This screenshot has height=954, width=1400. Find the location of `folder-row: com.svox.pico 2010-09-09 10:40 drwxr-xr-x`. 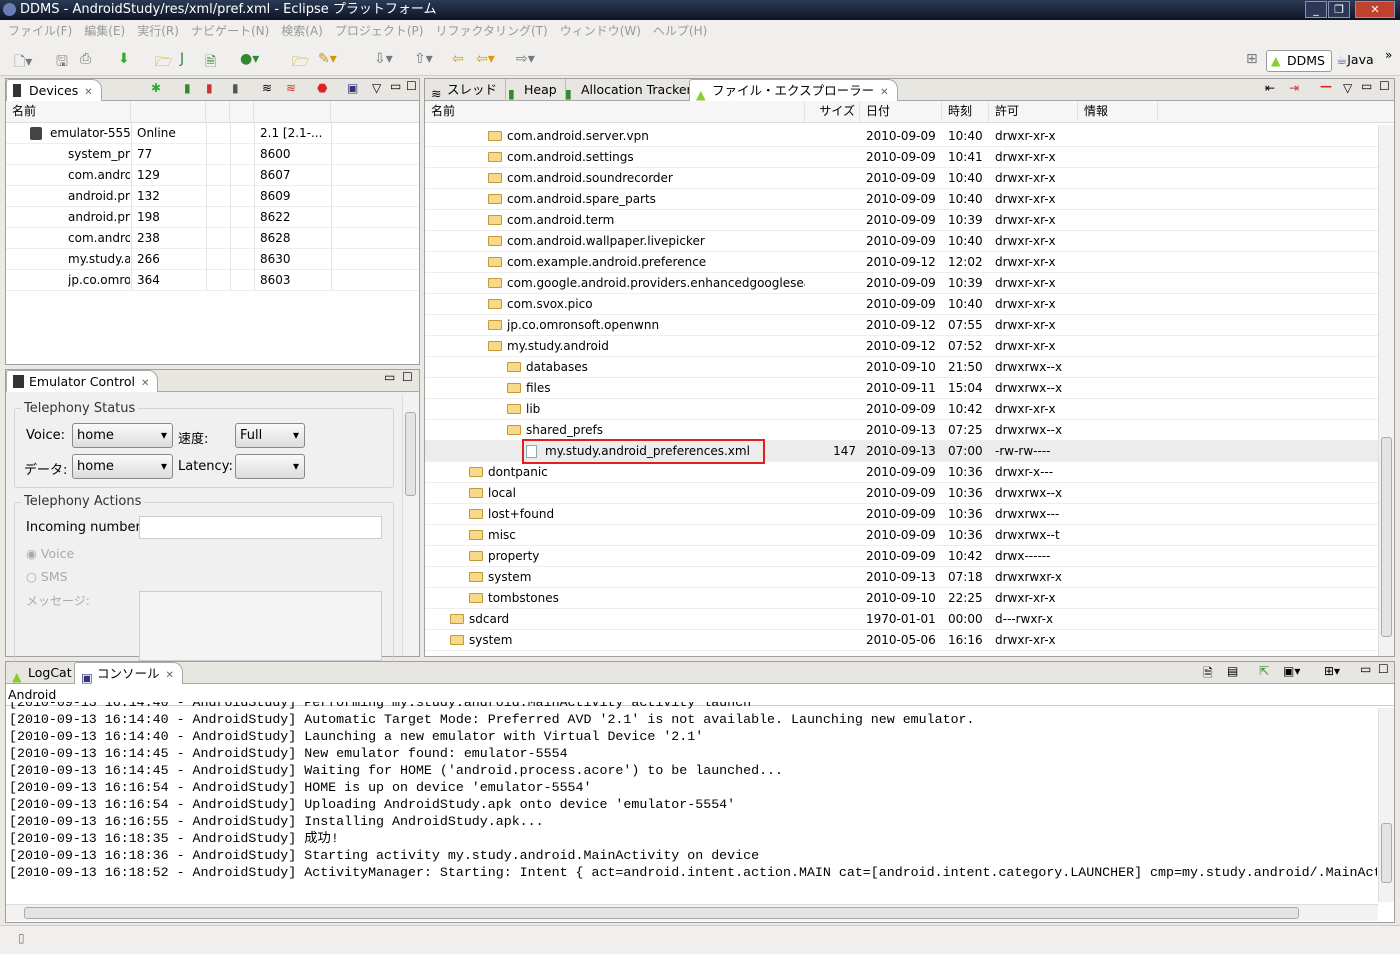

folder-row: com.svox.pico 2010-09-09 10:40 drwxr-xr-x is located at coordinates (901, 304).